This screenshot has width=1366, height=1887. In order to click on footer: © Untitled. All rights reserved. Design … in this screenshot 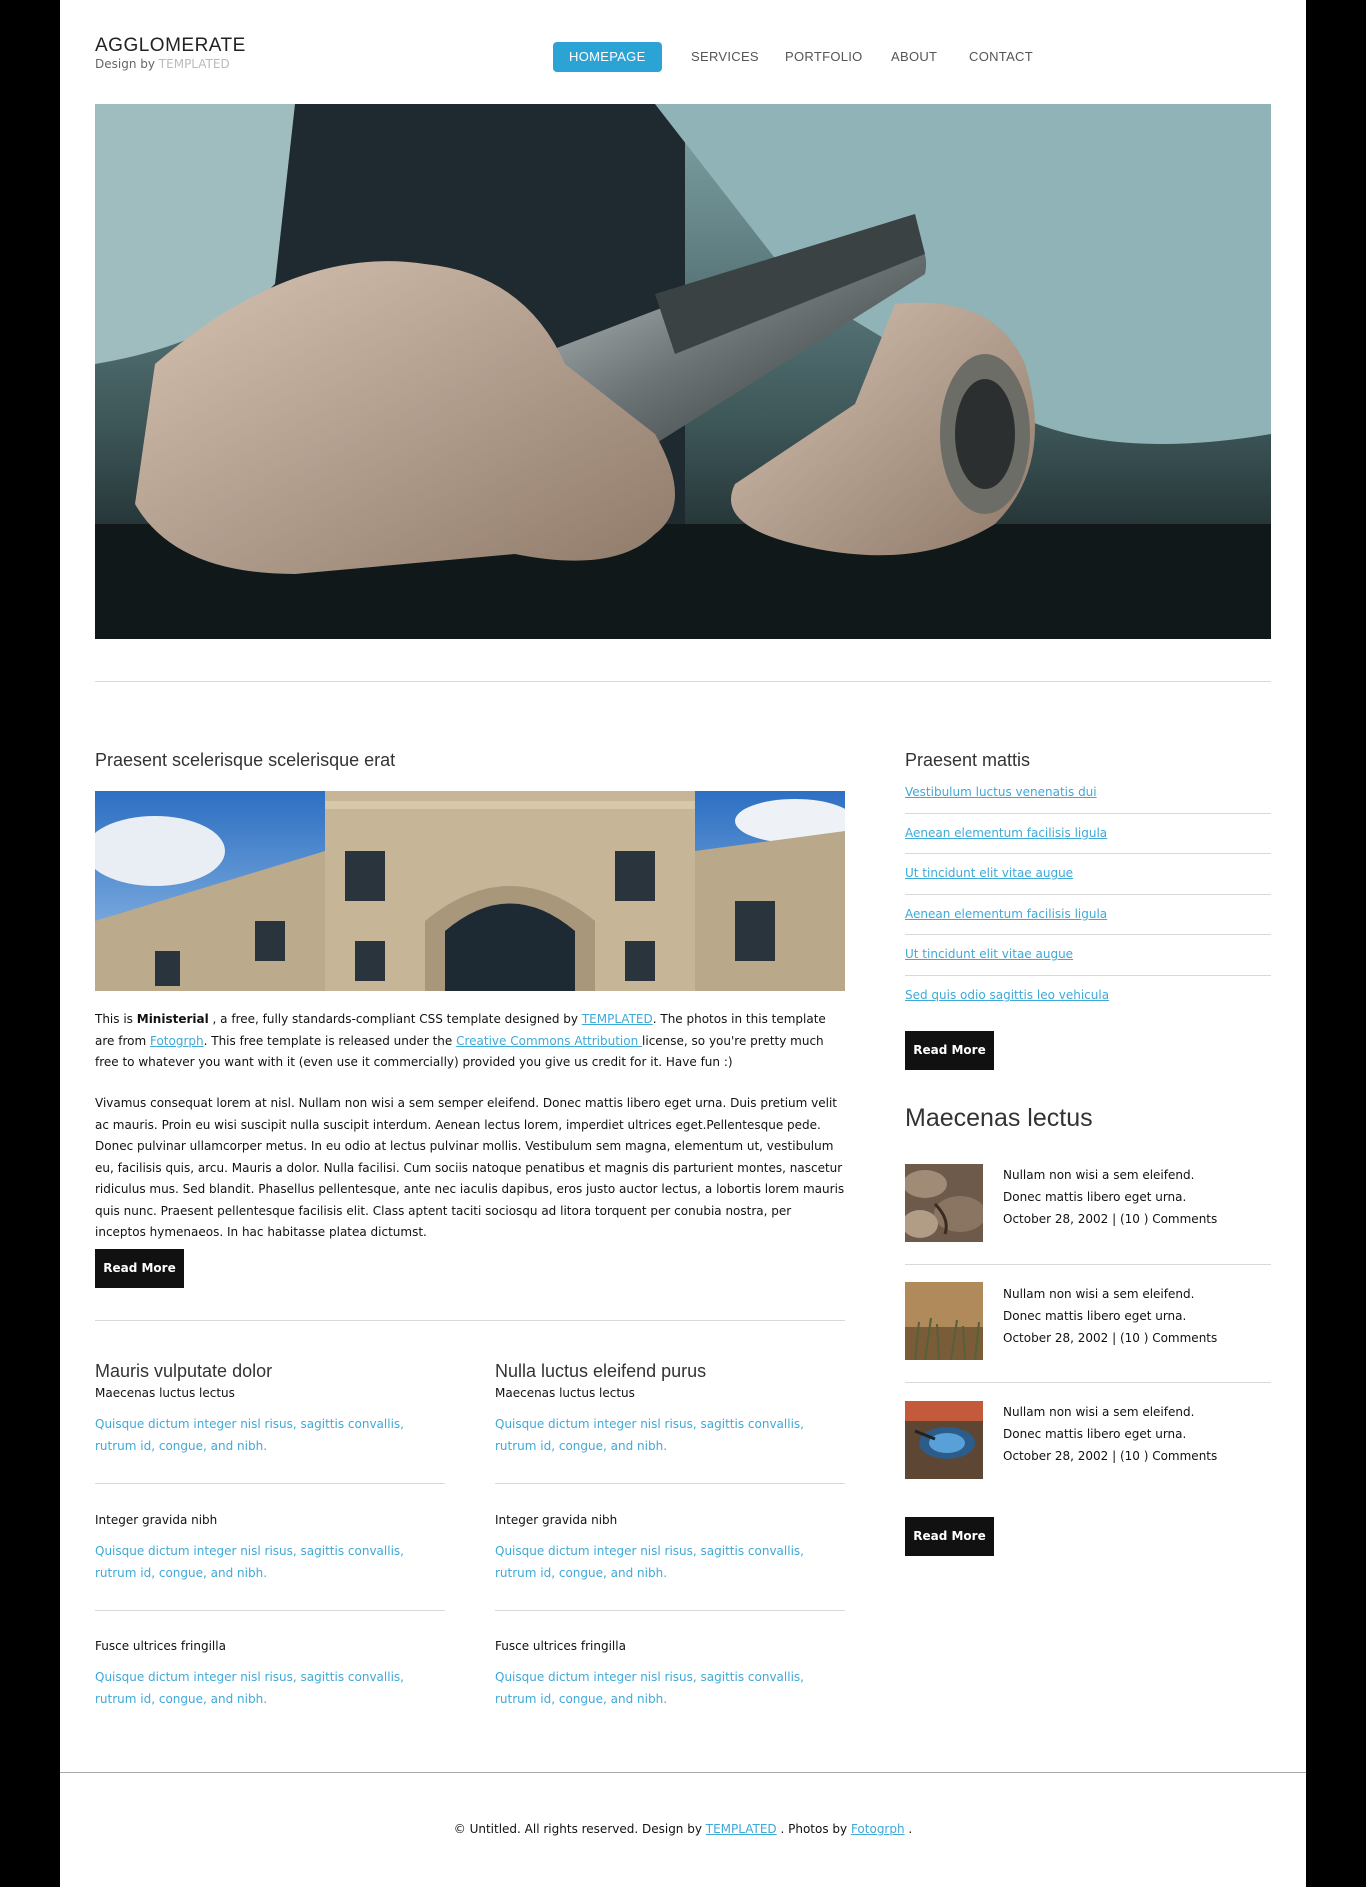, I will do `click(683, 1829)`.